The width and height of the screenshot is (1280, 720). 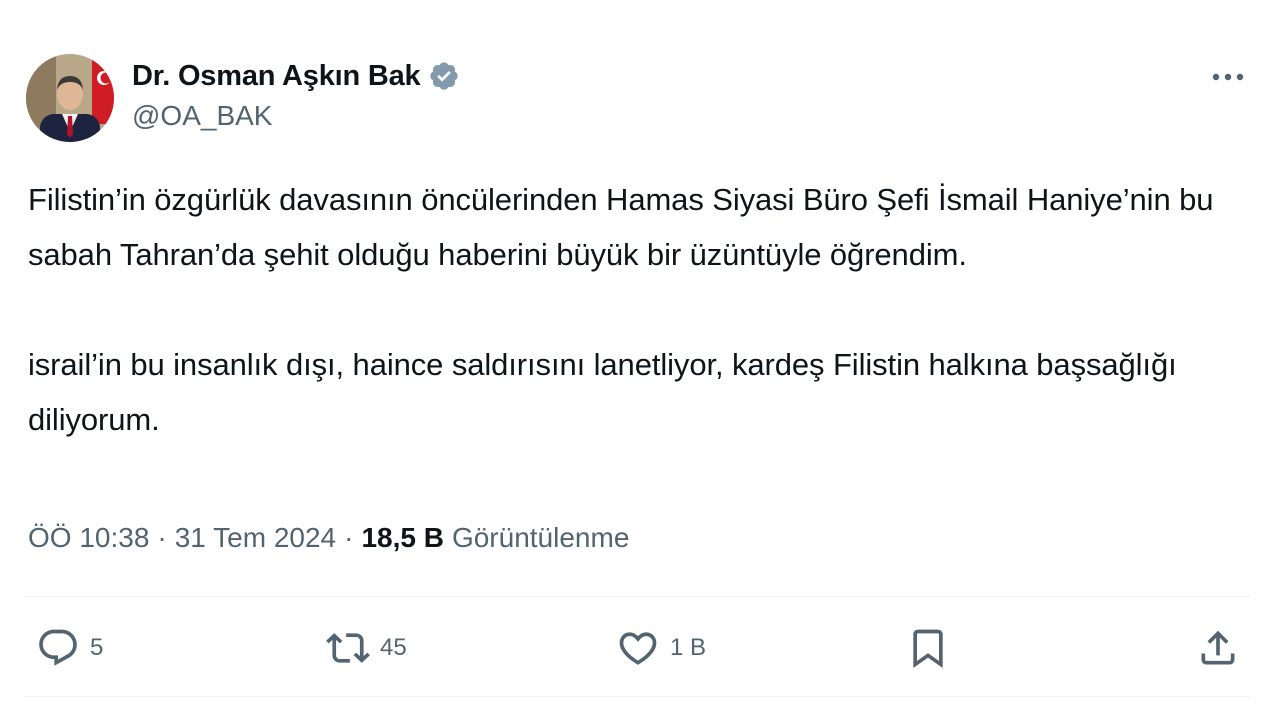 I want to click on views-label: Görüntülenme, so click(x=540, y=538).